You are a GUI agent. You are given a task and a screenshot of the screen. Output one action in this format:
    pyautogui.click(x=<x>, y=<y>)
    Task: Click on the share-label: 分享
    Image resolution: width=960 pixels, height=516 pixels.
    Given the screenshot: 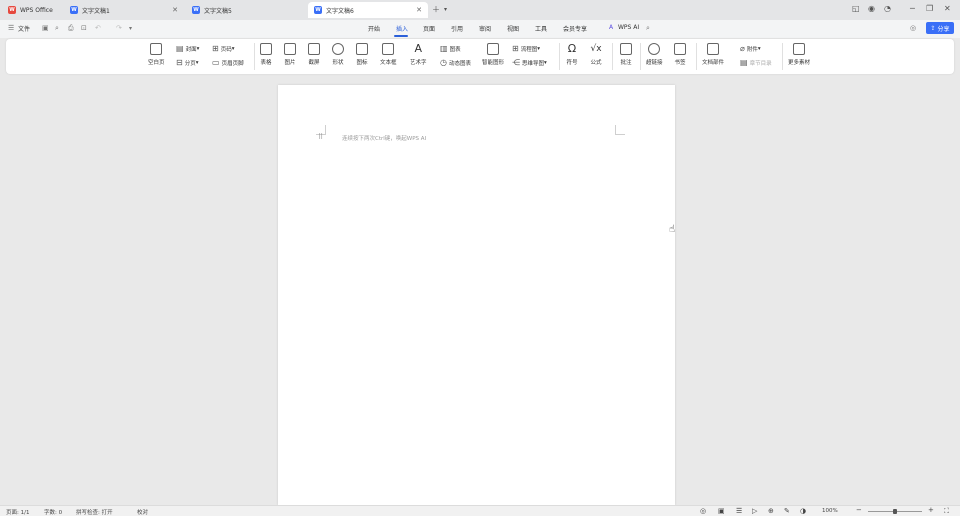 What is the action you would take?
    pyautogui.click(x=943, y=29)
    